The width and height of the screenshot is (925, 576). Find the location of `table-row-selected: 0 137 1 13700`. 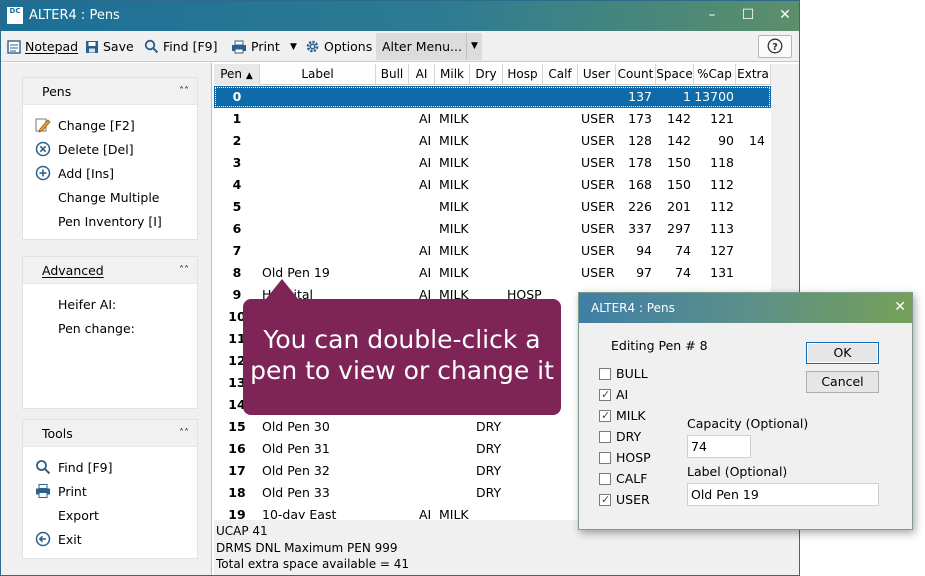

table-row-selected: 0 137 1 13700 is located at coordinates (492, 97).